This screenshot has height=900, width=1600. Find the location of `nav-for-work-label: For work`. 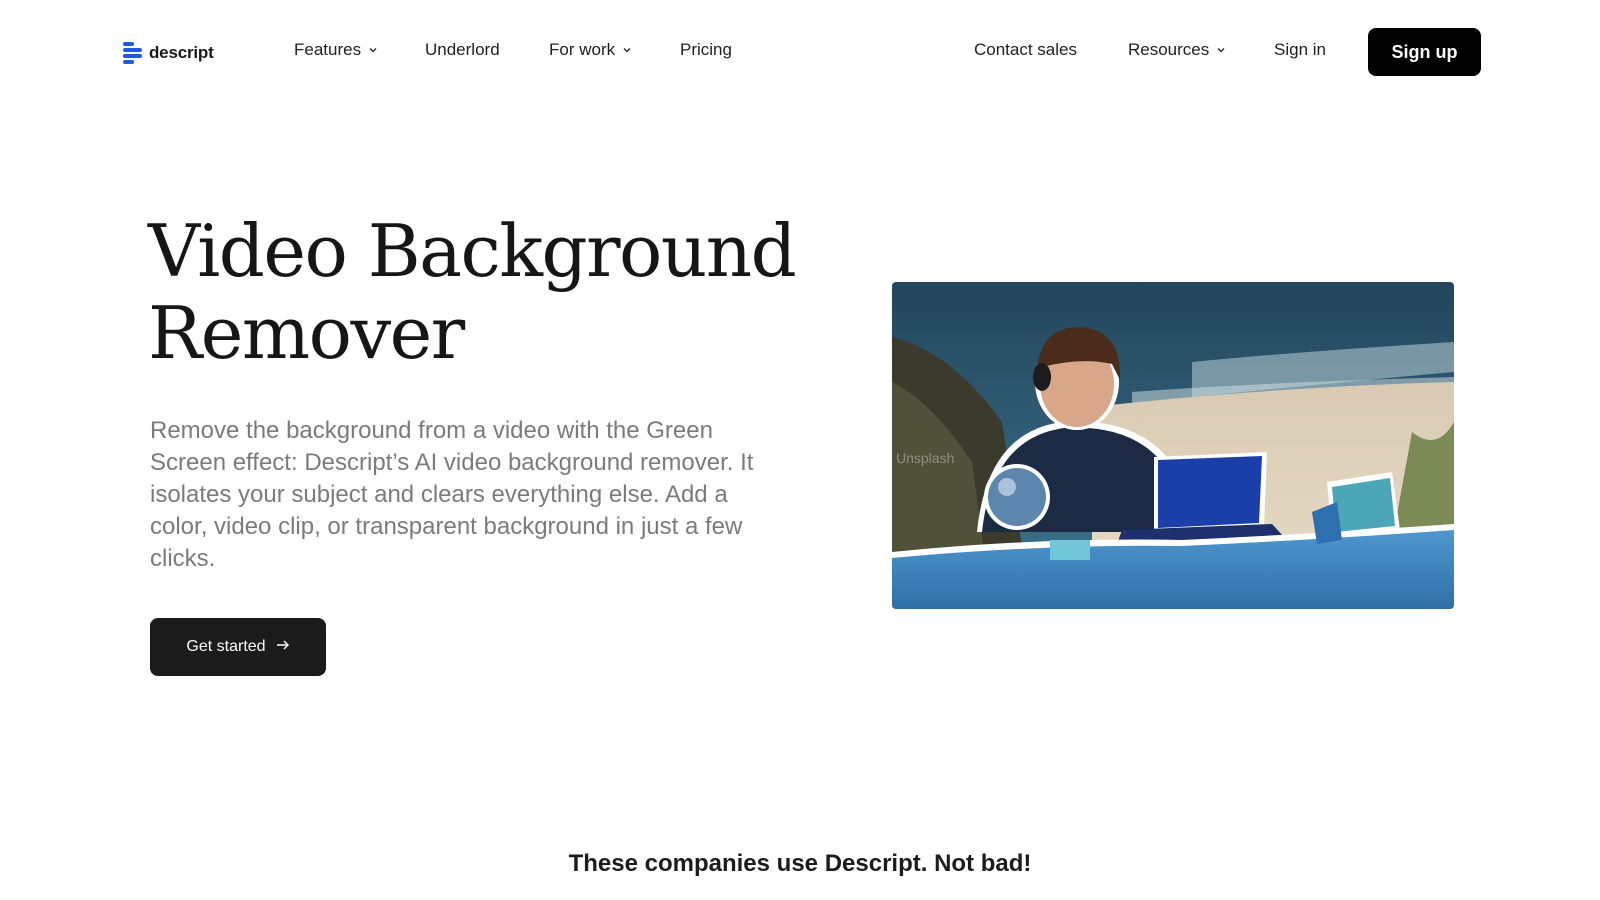

nav-for-work-label: For work is located at coordinates (582, 49).